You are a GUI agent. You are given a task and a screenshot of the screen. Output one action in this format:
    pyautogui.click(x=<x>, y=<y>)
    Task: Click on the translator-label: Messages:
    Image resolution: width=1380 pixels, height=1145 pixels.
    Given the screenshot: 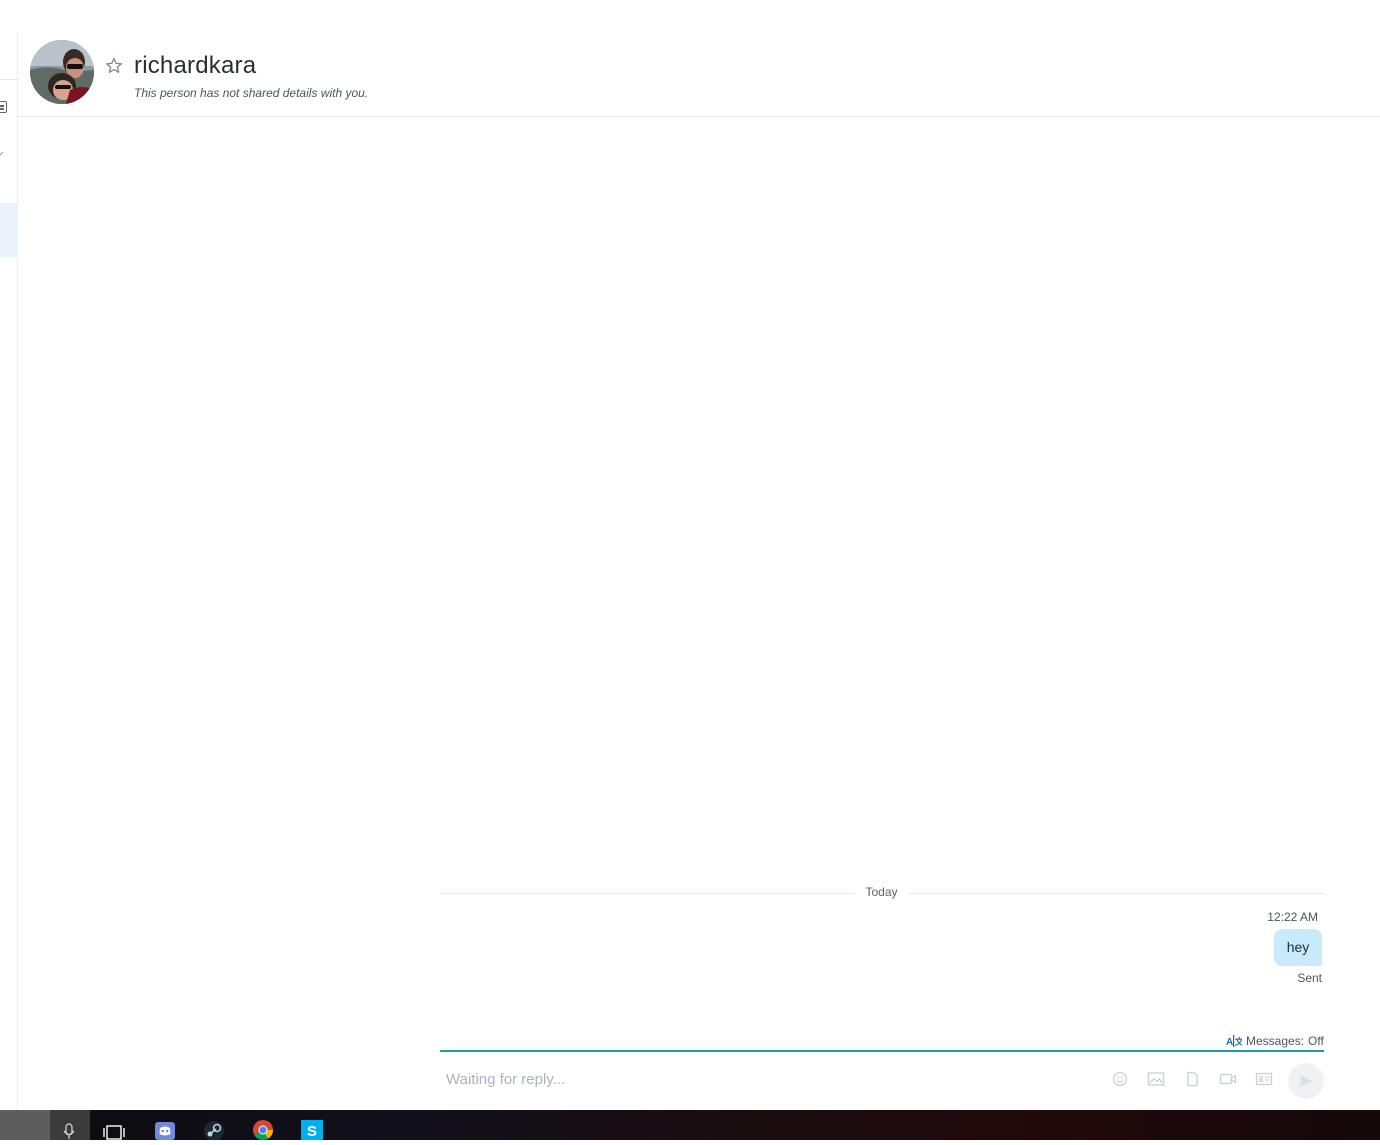 What is the action you would take?
    pyautogui.click(x=1275, y=1041)
    